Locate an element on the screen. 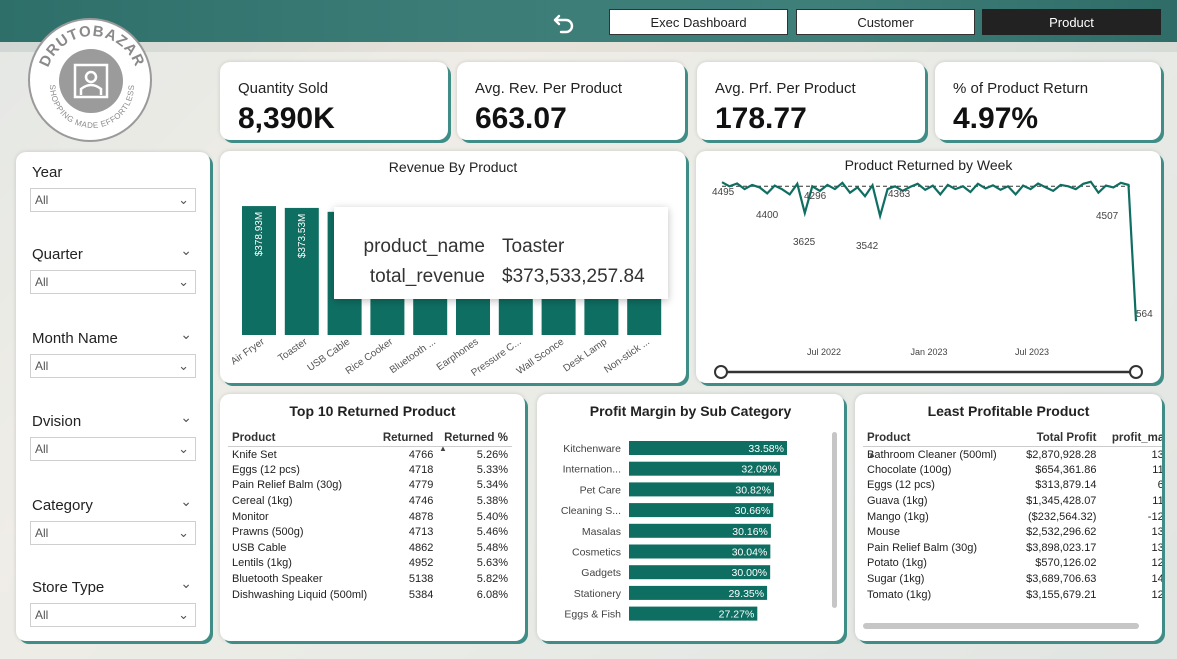  table-row: Monitor 4878 5.40% is located at coordinates (370, 517).